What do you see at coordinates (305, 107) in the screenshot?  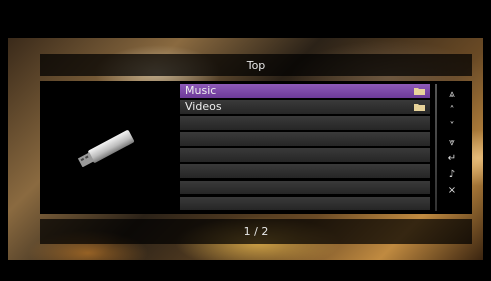 I see `list-item-videos: Videos` at bounding box center [305, 107].